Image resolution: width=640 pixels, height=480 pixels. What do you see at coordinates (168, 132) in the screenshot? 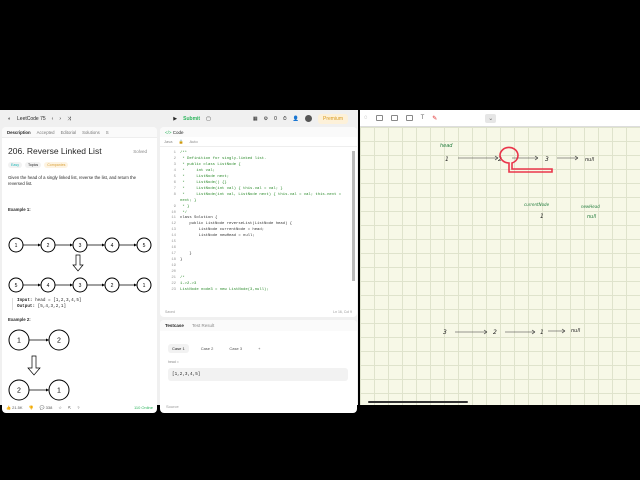
I see `code-icon: </>` at bounding box center [168, 132].